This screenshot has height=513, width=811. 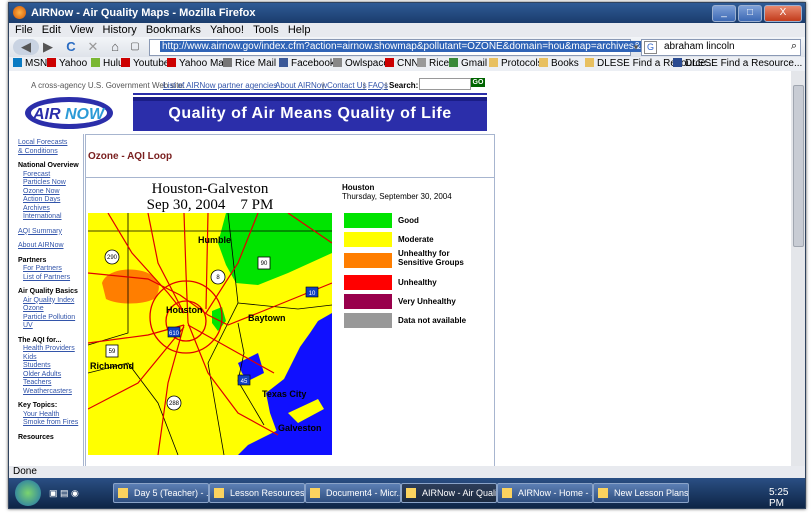 What do you see at coordinates (48, 165) in the screenshot?
I see `nav-section-title: National Overview` at bounding box center [48, 165].